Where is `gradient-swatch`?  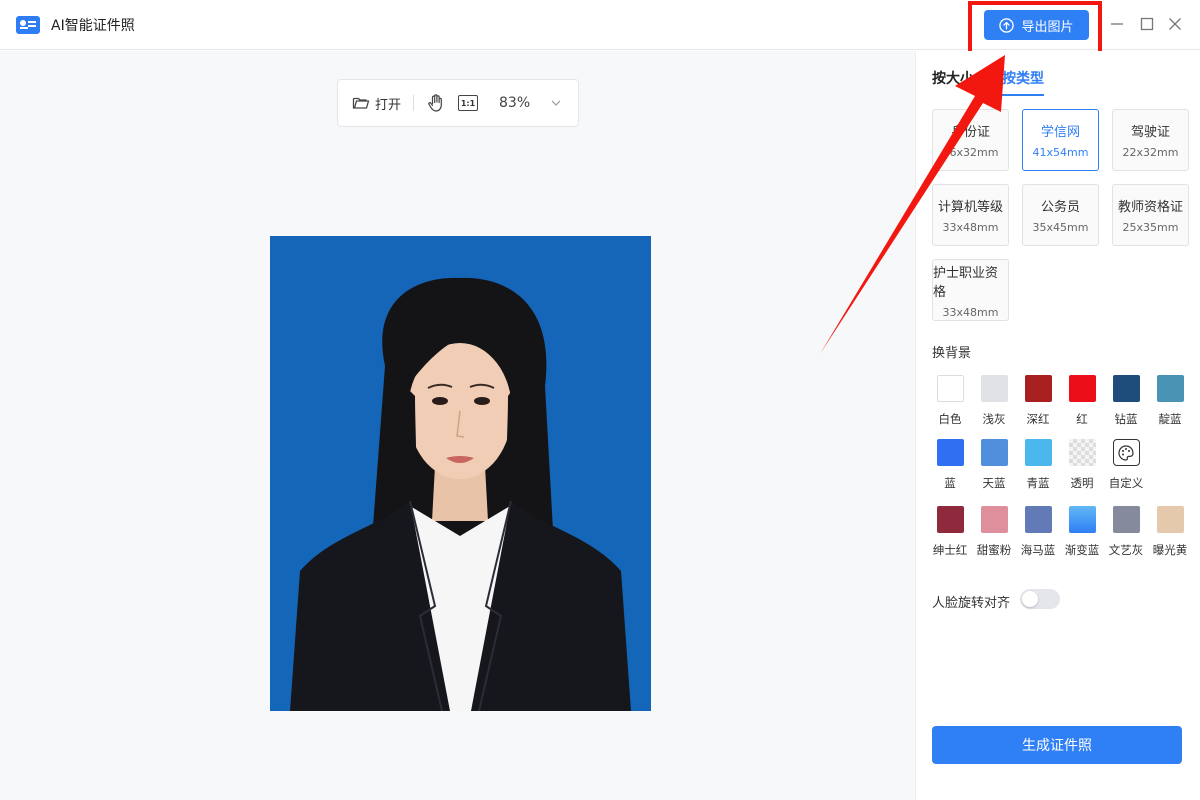
gradient-swatch is located at coordinates (1082, 519).